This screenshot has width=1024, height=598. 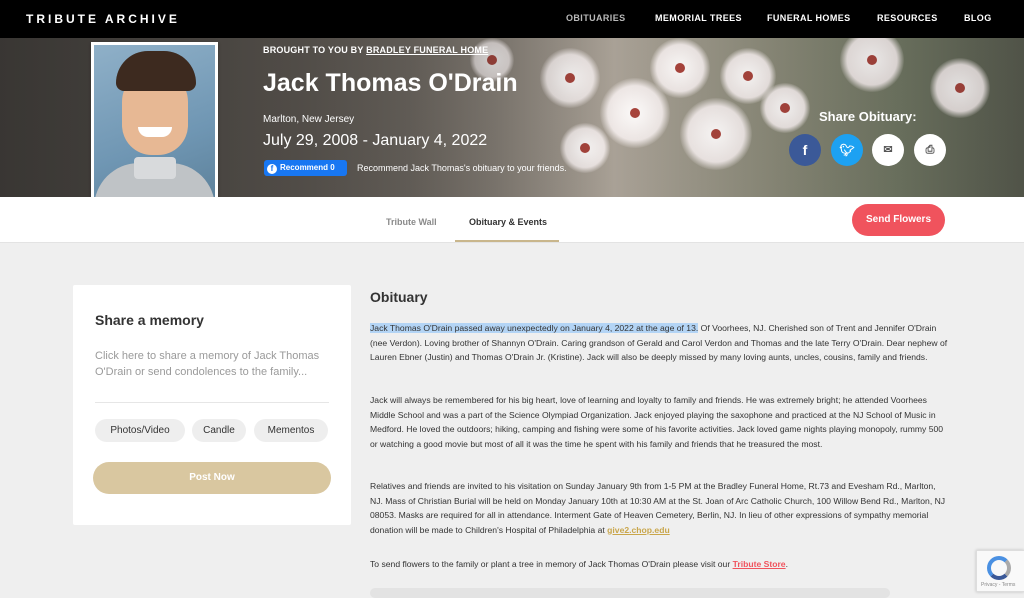 What do you see at coordinates (149, 320) in the screenshot?
I see `memory-title: Share a memory` at bounding box center [149, 320].